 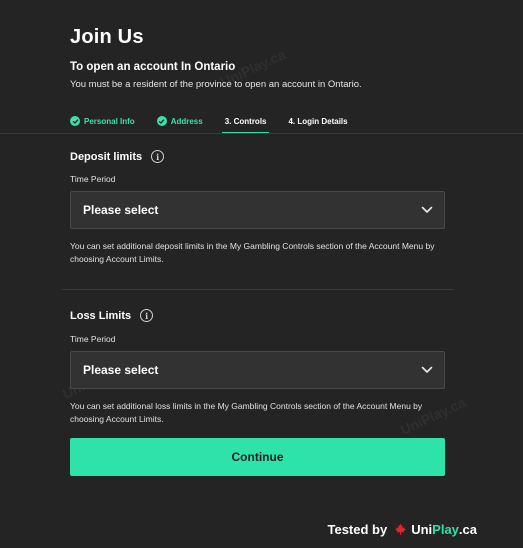 I want to click on step-personal-info: Personal Info, so click(x=102, y=121).